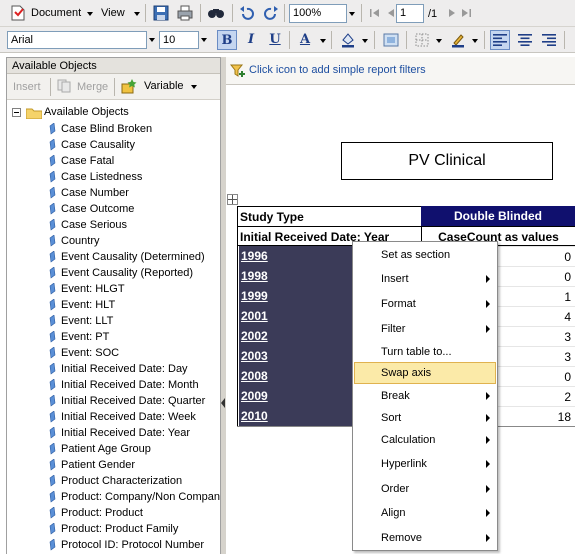 This screenshot has width=575, height=554. What do you see at coordinates (297, 256) in the screenshot?
I see `year-cell: 1996` at bounding box center [297, 256].